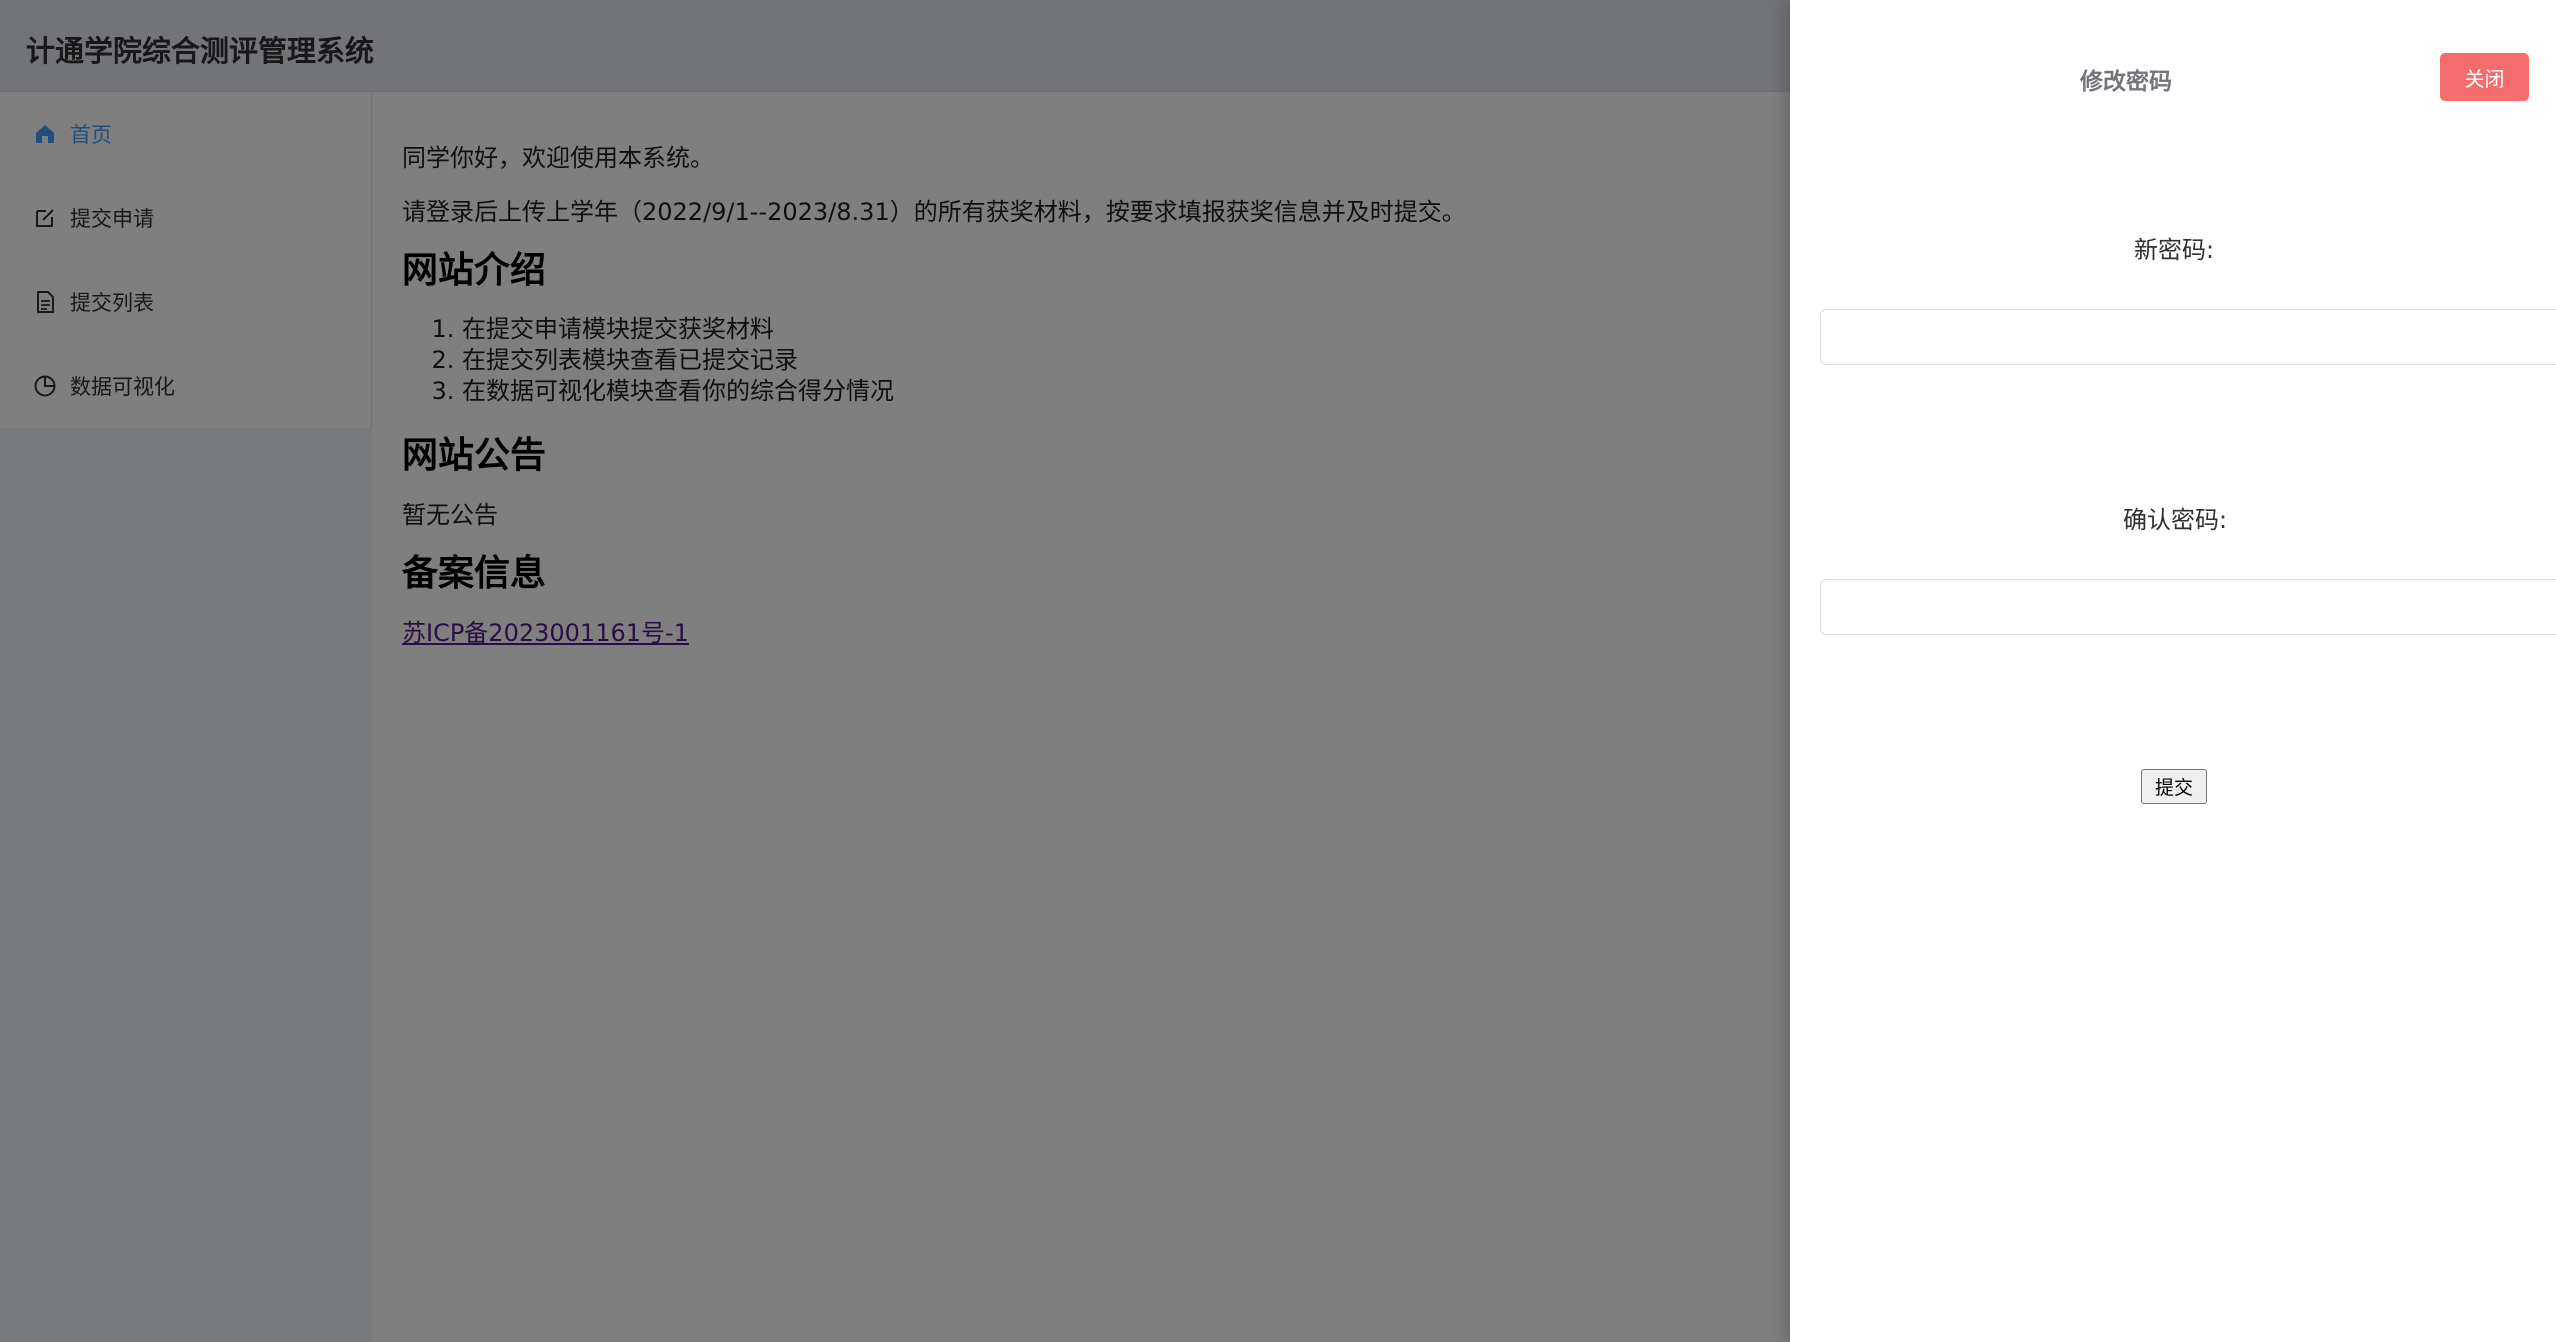 The height and width of the screenshot is (1342, 2556). Describe the element at coordinates (2175, 520) in the screenshot. I see `confirm-password-label: 确认密码:` at that location.